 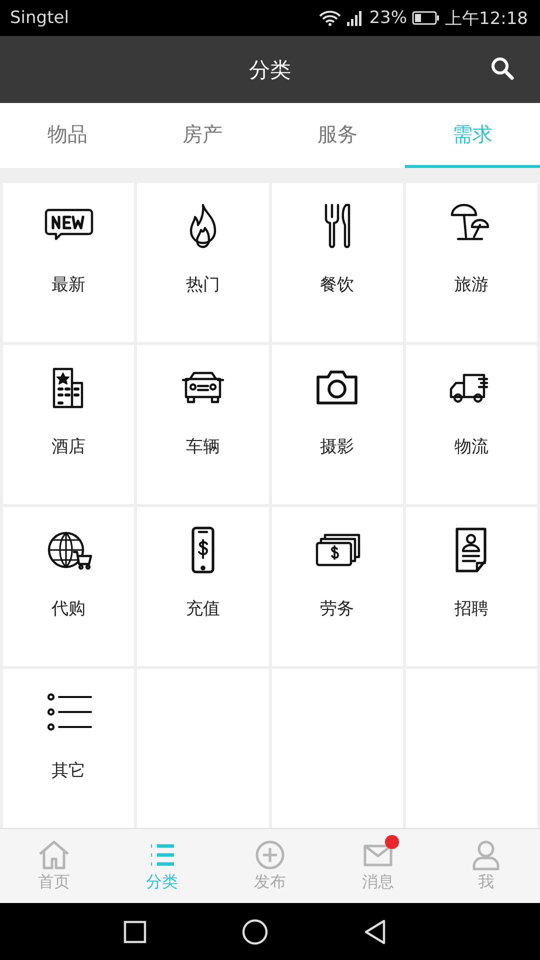 I want to click on wifi-icon, so click(x=330, y=18).